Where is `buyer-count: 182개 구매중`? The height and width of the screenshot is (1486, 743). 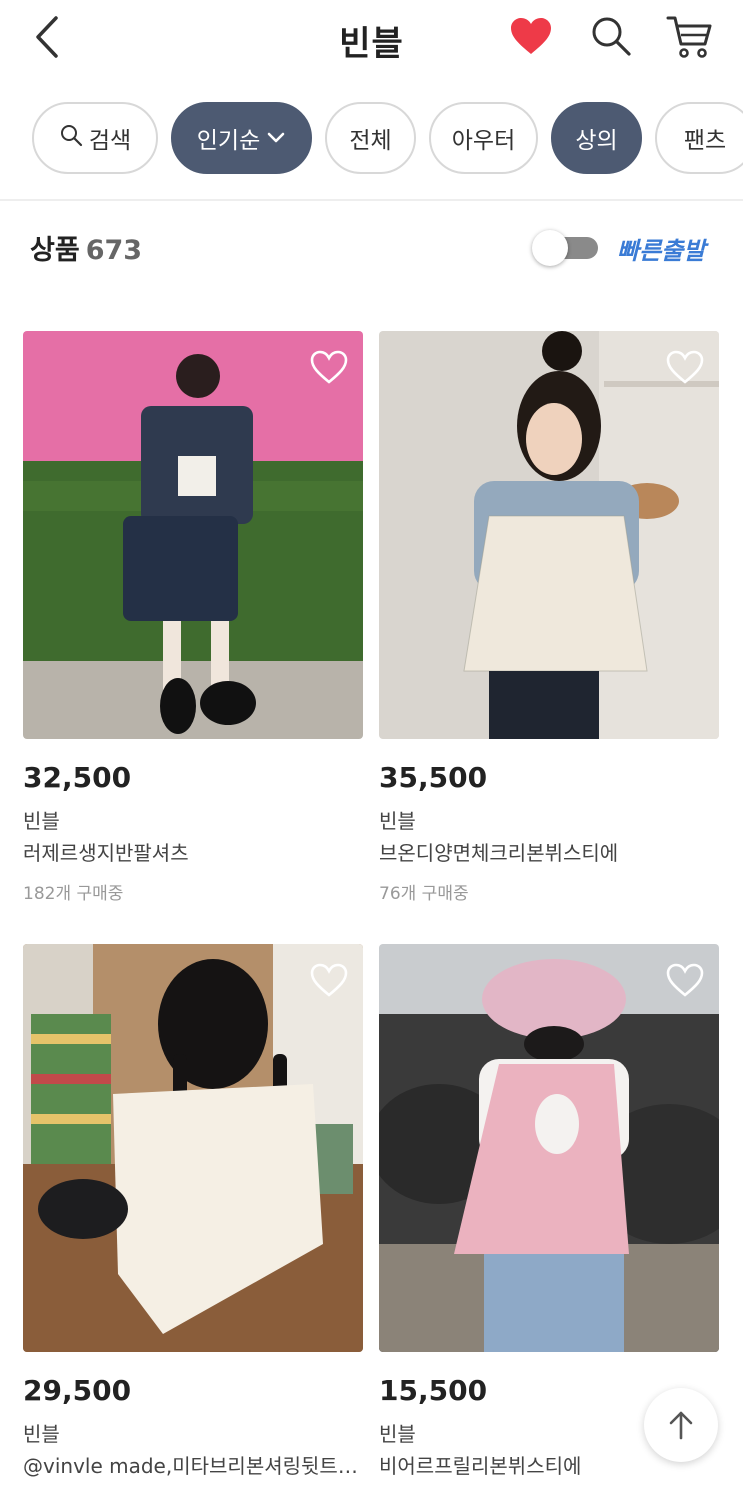 buyer-count: 182개 구매중 is located at coordinates (73, 894).